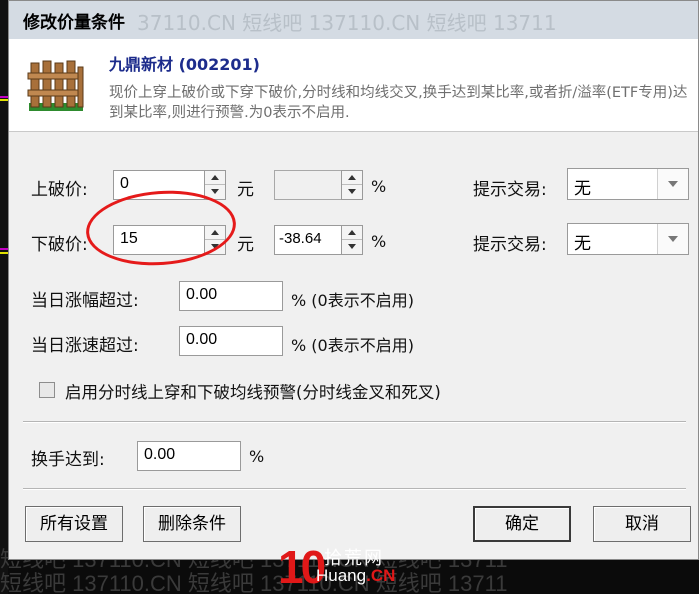  What do you see at coordinates (352, 300) in the screenshot?
I see `rise-amp-hint: % (0表示不启用)` at bounding box center [352, 300].